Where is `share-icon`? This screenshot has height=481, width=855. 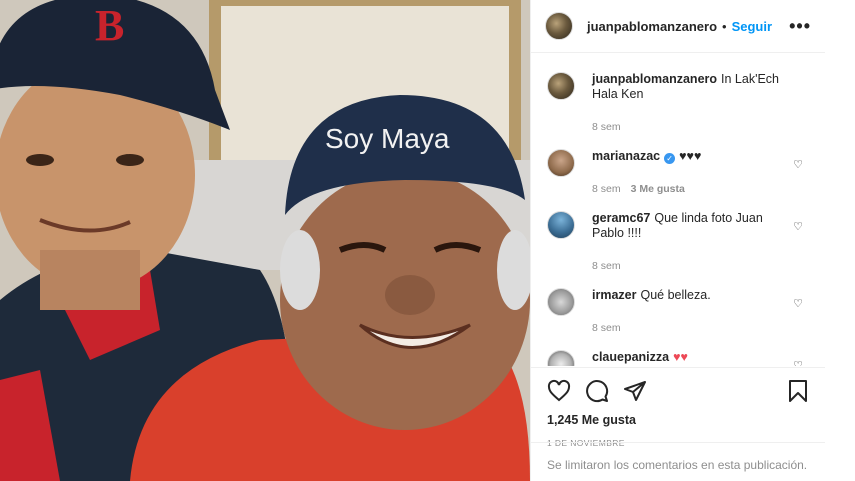 share-icon is located at coordinates (635, 391).